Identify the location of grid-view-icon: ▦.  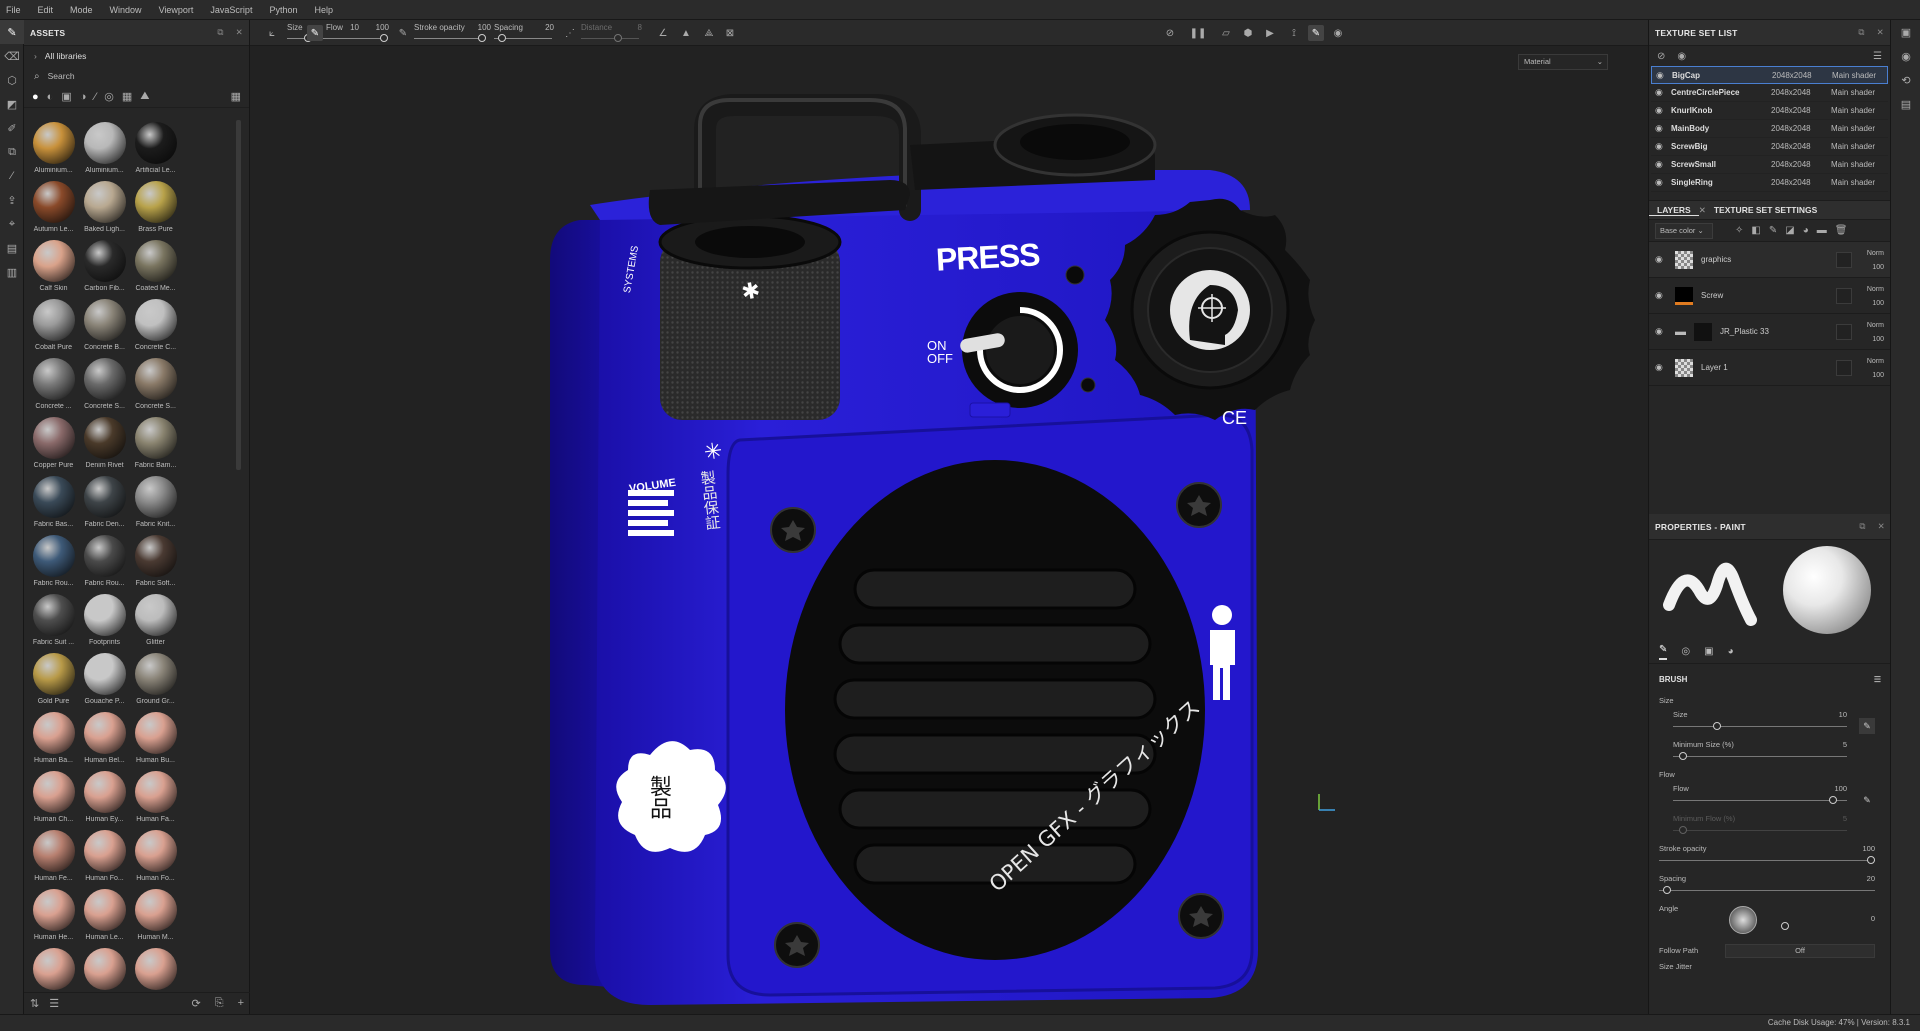
(236, 96).